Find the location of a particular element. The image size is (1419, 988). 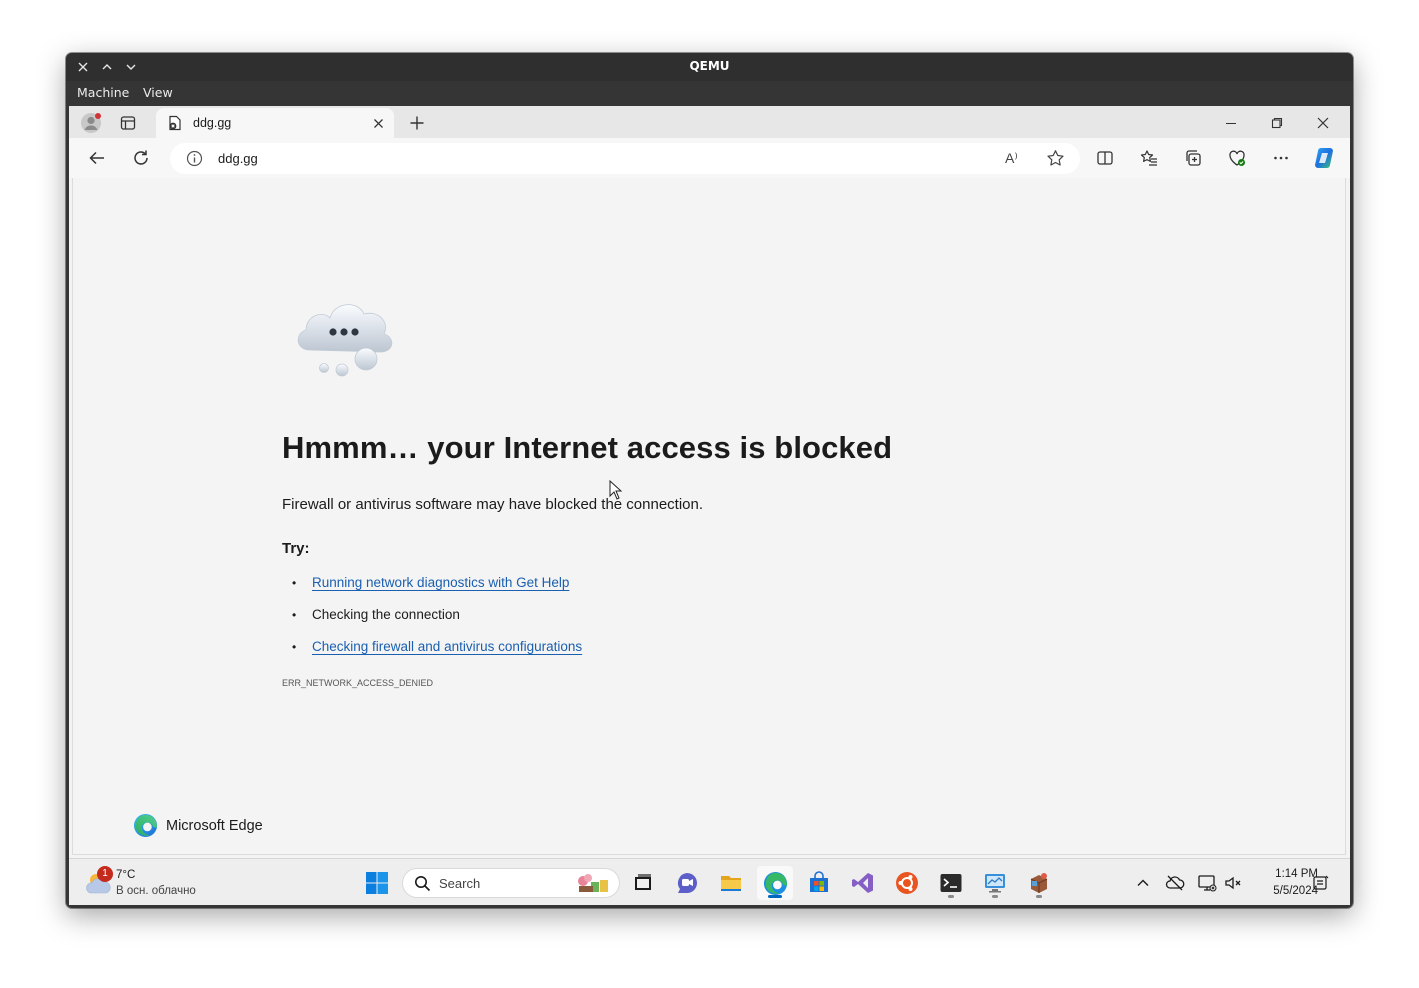

browser-essentials-icon is located at coordinates (1237, 158).